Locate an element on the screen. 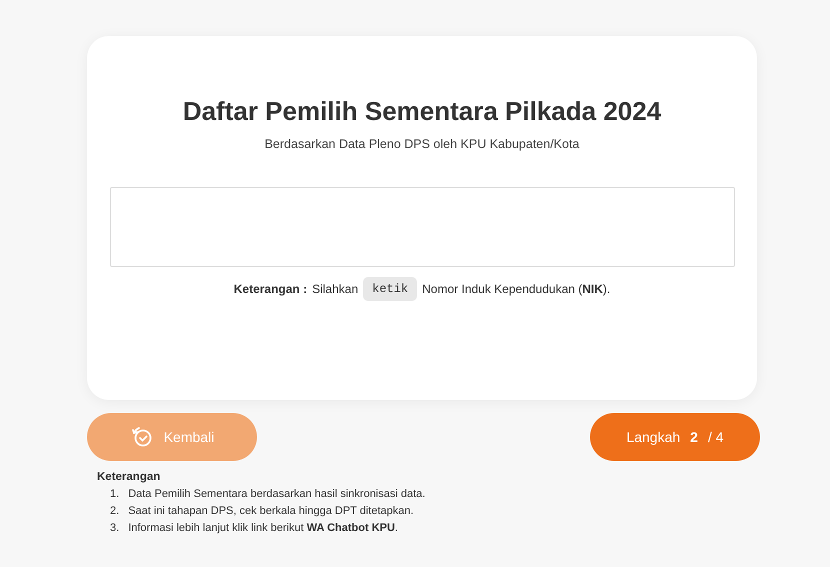 The height and width of the screenshot is (567, 830). subtitle: Berdasarkan Data Pleno DPS oleh KPU Kabupaten/Kota is located at coordinates (422, 144).